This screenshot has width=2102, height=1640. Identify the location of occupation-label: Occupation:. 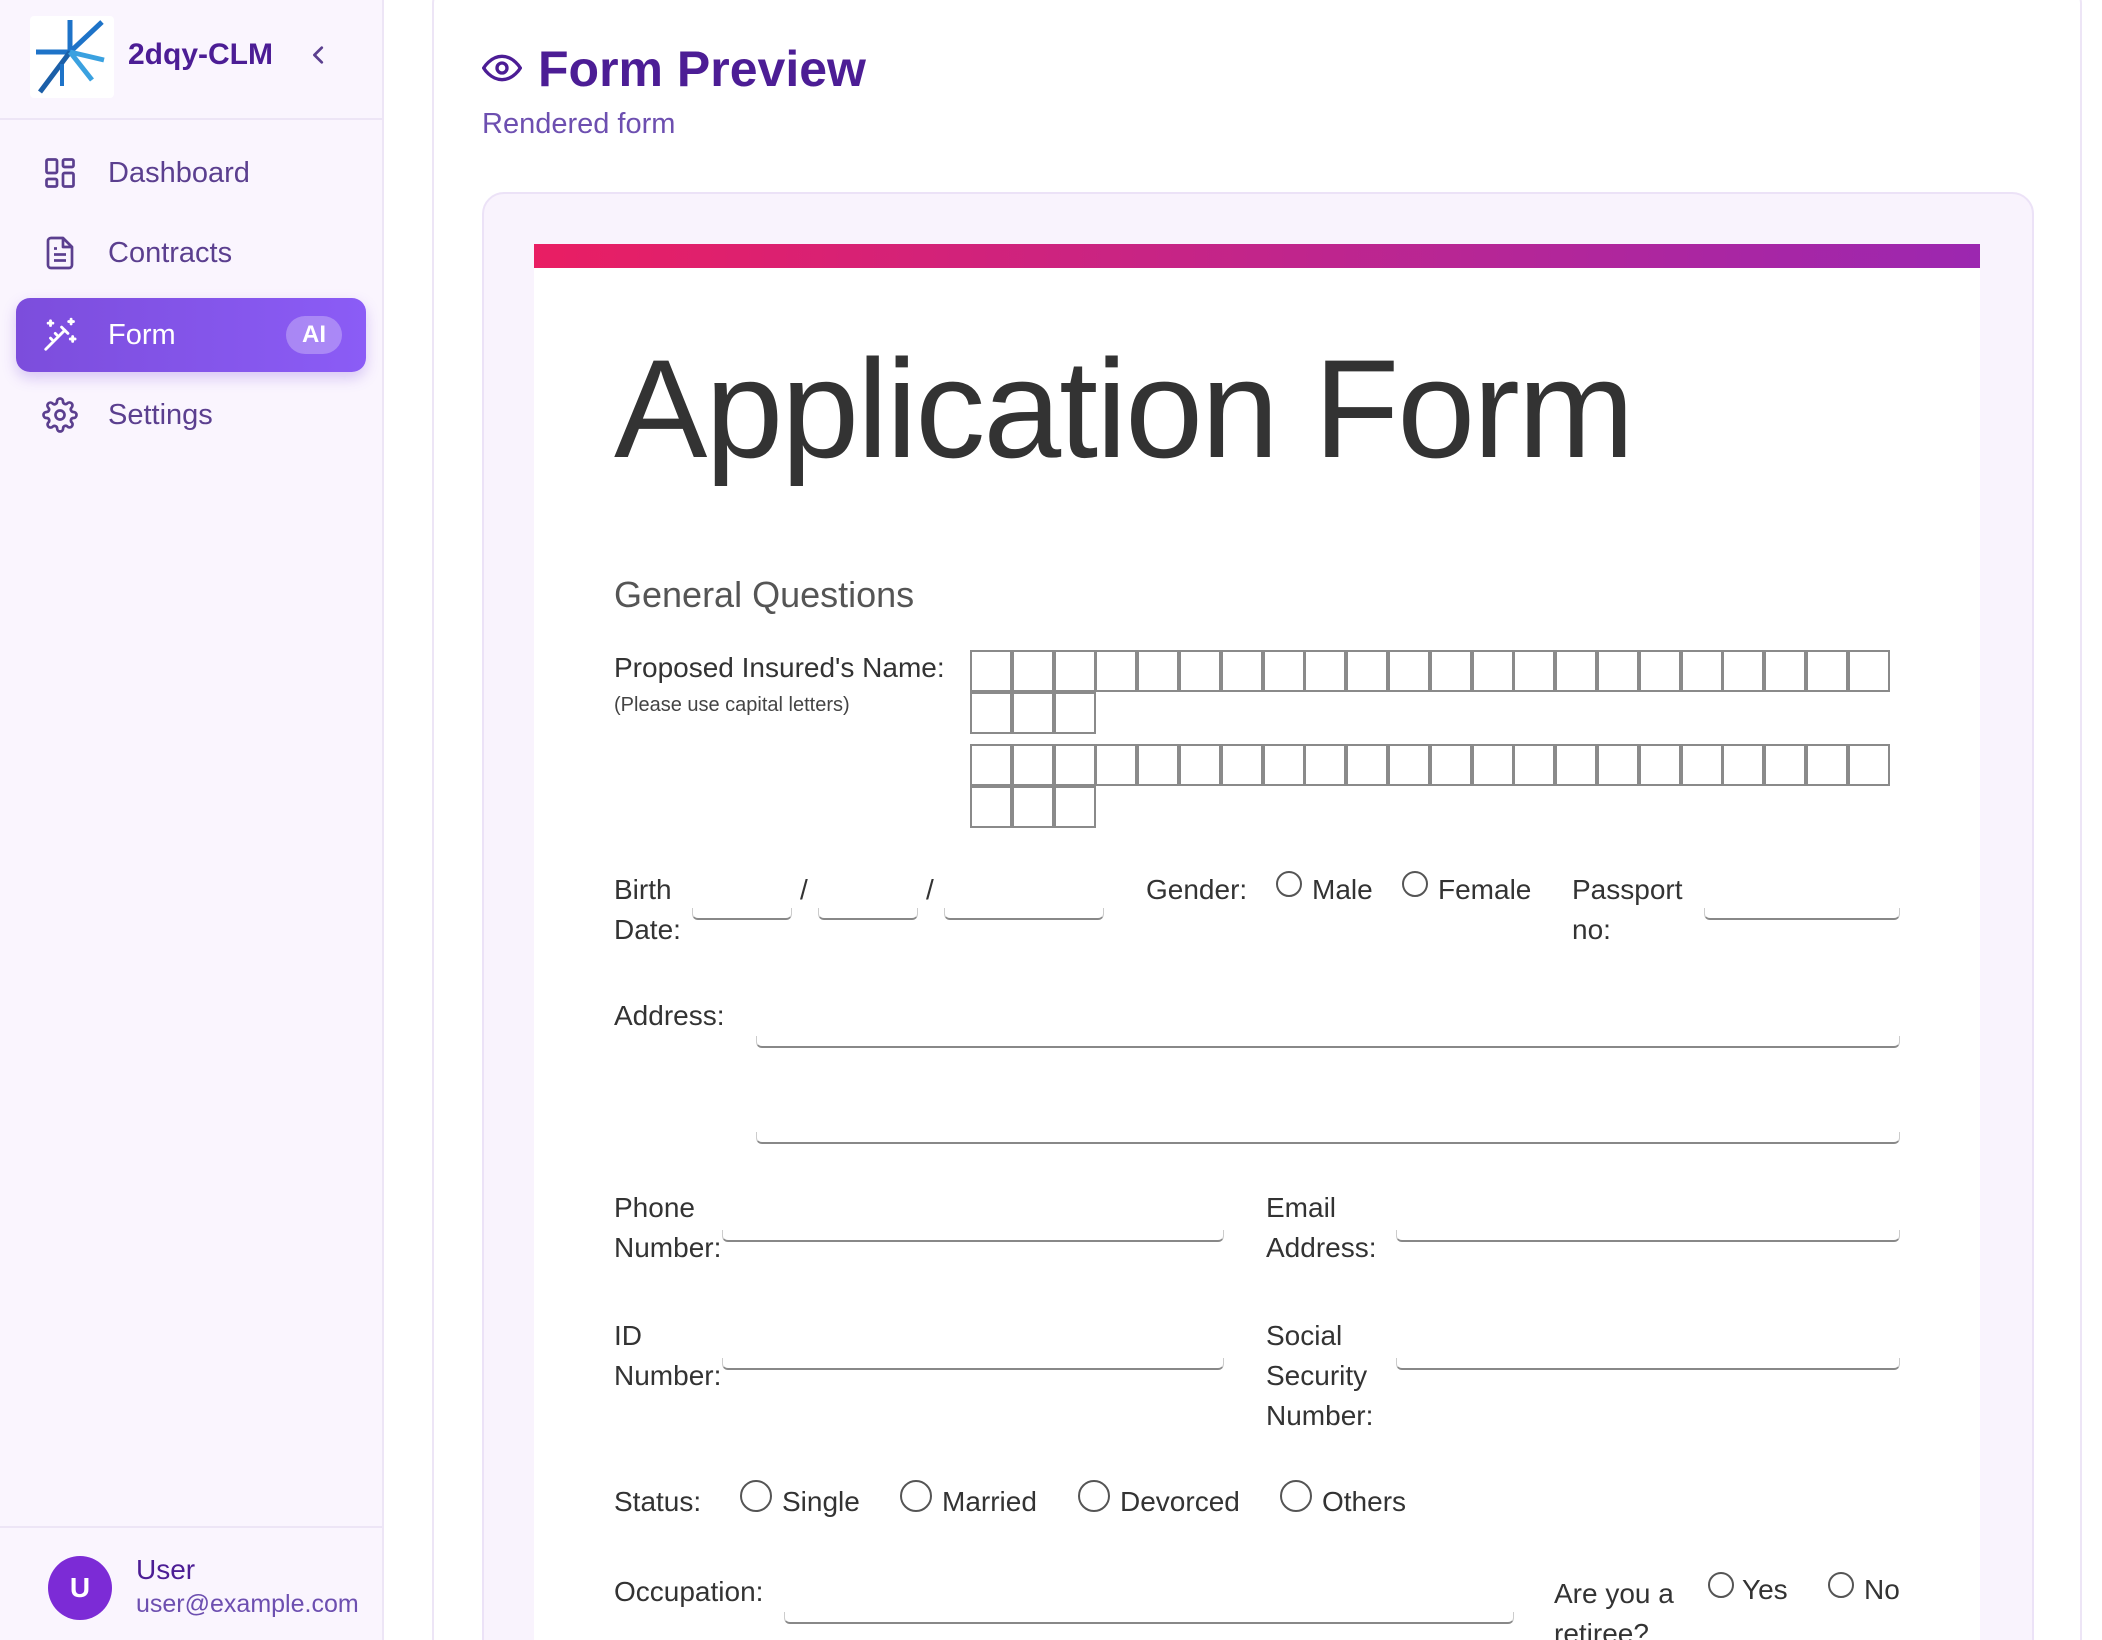
(689, 1591).